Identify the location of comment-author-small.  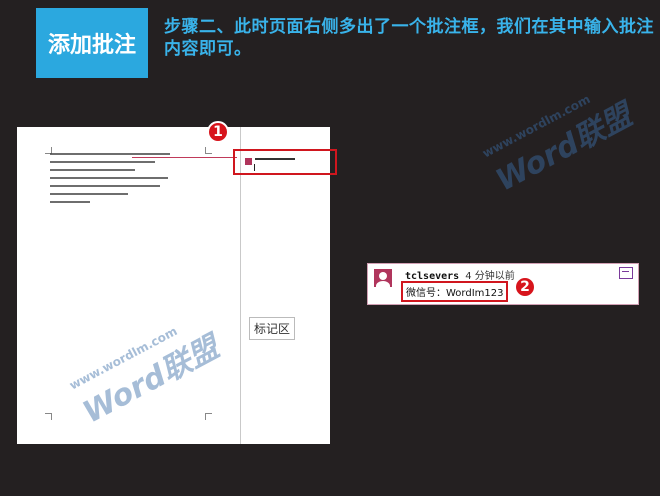
(275, 159).